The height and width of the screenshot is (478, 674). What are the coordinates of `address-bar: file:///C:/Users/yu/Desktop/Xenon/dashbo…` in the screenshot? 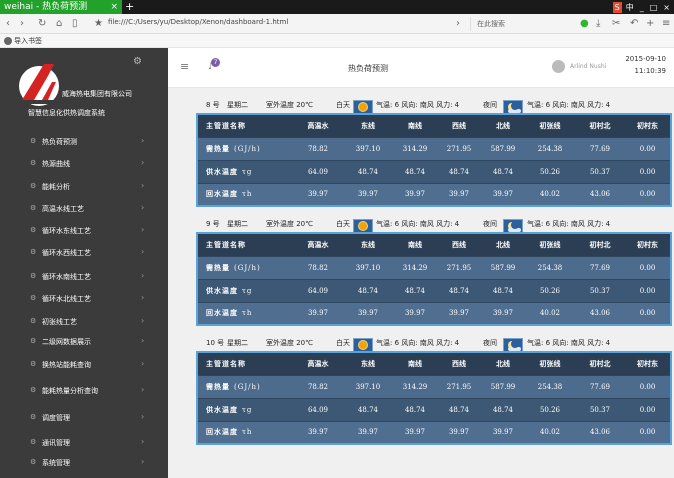 It's located at (198, 22).